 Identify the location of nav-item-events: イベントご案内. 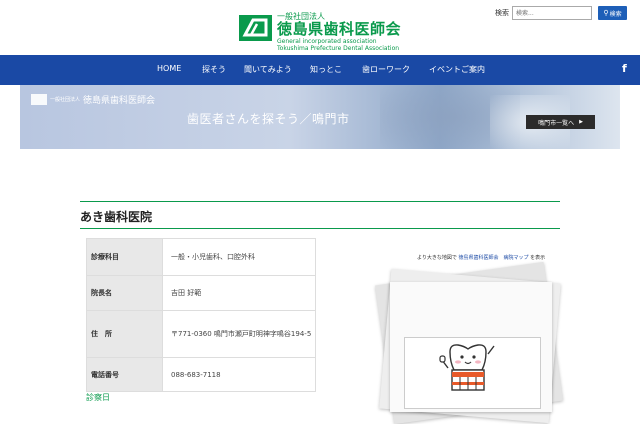
(457, 69).